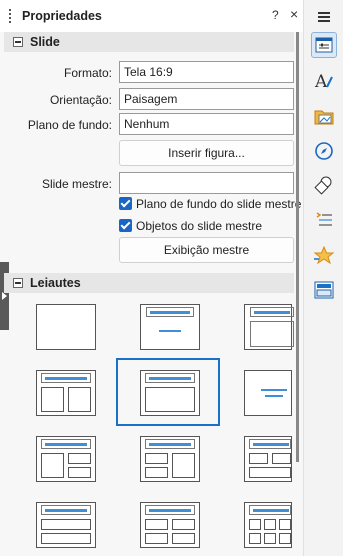  What do you see at coordinates (268, 459) in the screenshot?
I see `layout-title-2-content-over-content` at bounding box center [268, 459].